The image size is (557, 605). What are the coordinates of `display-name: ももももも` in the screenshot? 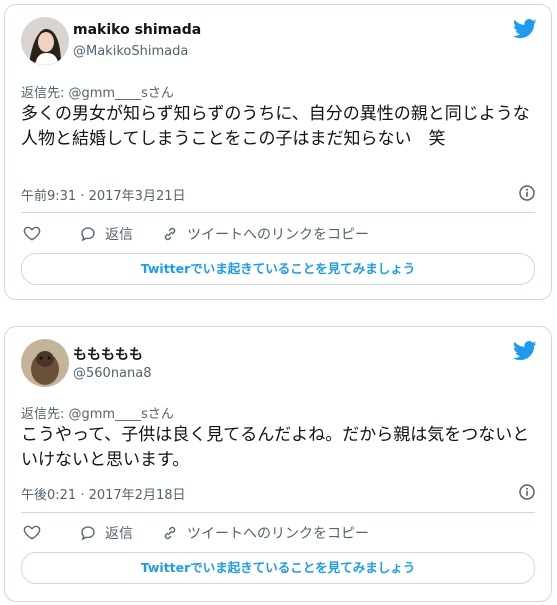 It's located at (108, 354).